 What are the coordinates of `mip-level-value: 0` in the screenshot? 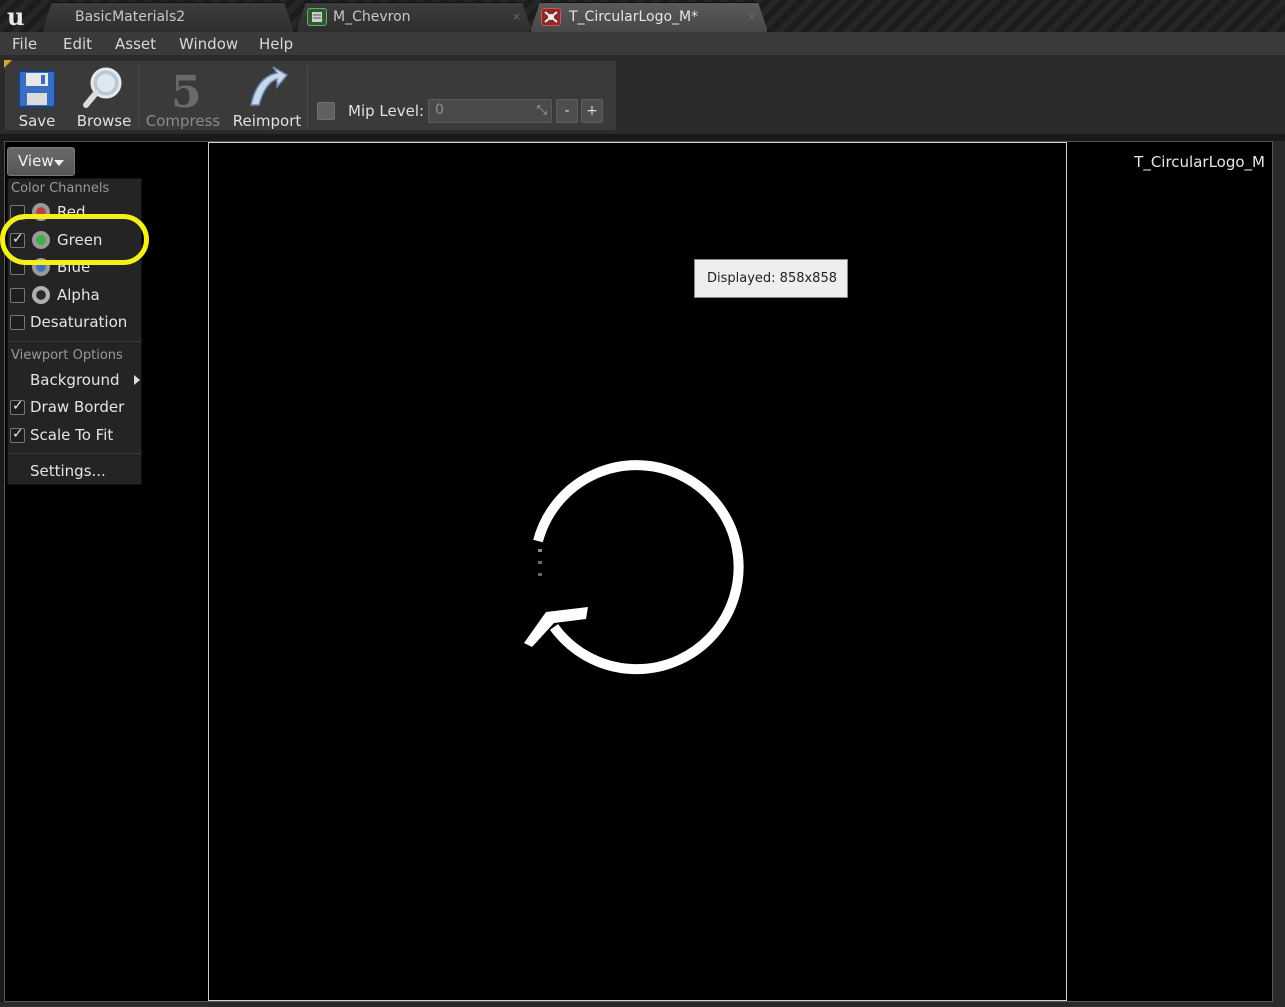 It's located at (439, 110).